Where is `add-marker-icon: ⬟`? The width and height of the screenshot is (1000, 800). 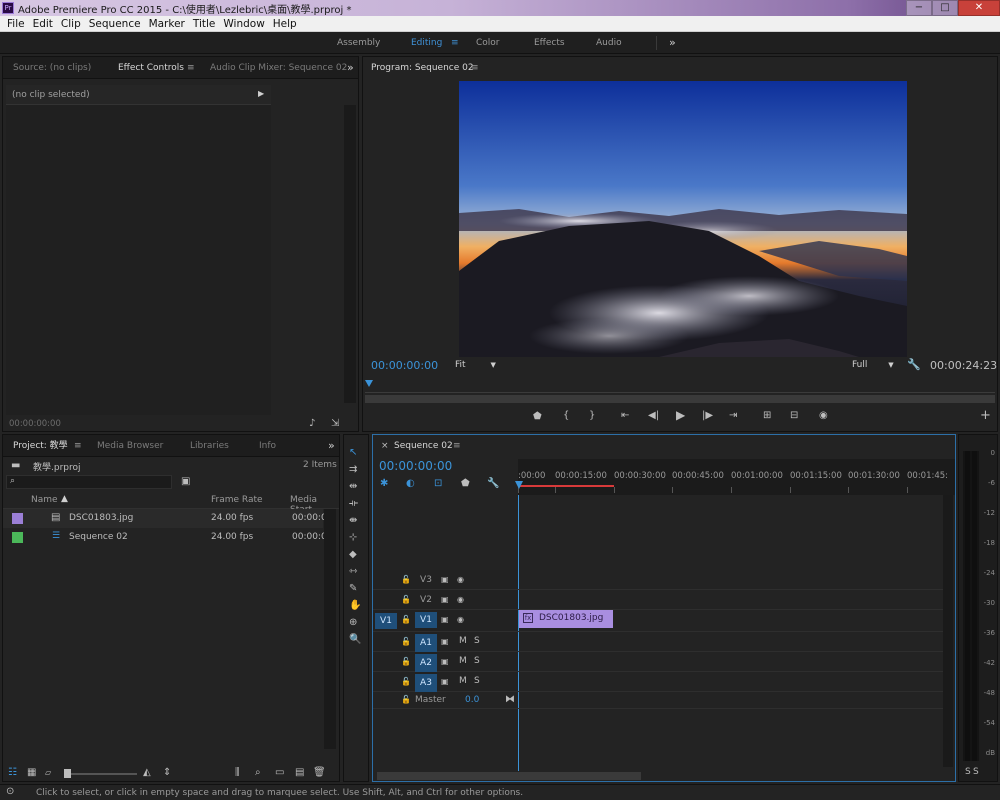
add-marker-icon: ⬟ is located at coordinates (465, 484).